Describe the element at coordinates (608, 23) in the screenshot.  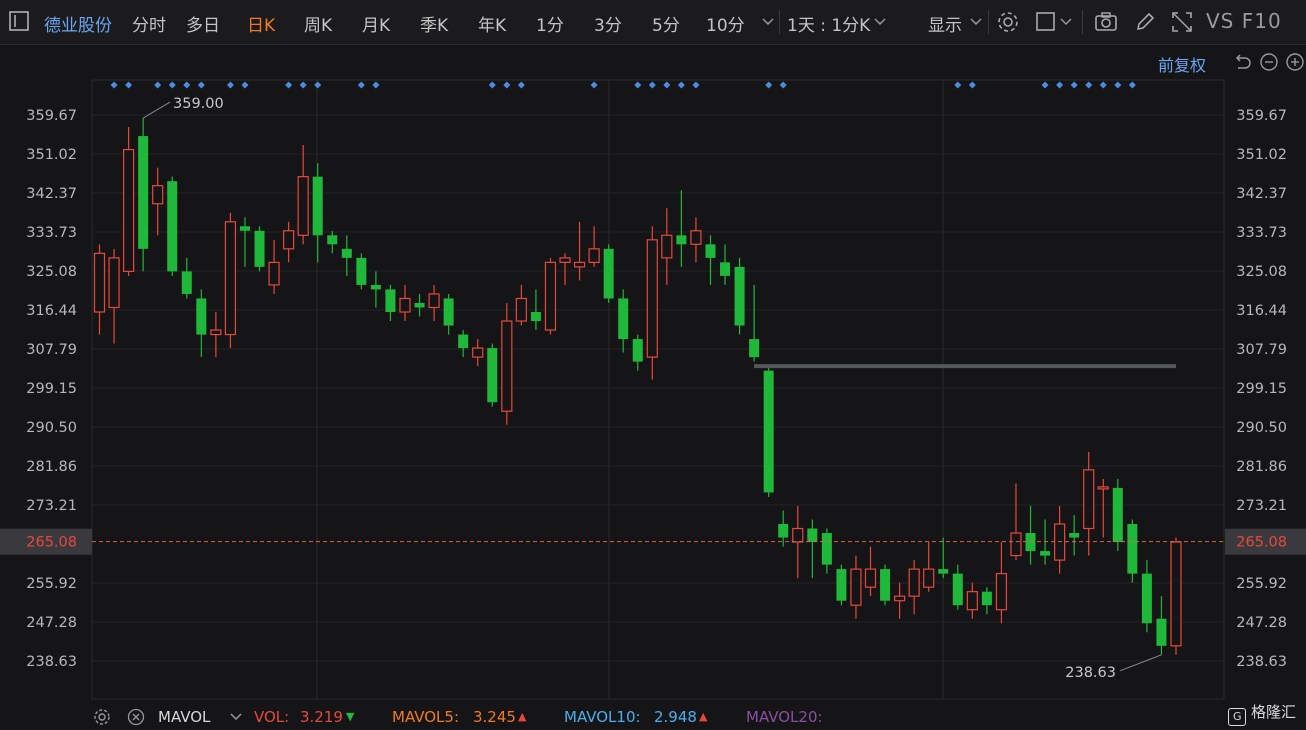
I see `tab-3min: 3分` at that location.